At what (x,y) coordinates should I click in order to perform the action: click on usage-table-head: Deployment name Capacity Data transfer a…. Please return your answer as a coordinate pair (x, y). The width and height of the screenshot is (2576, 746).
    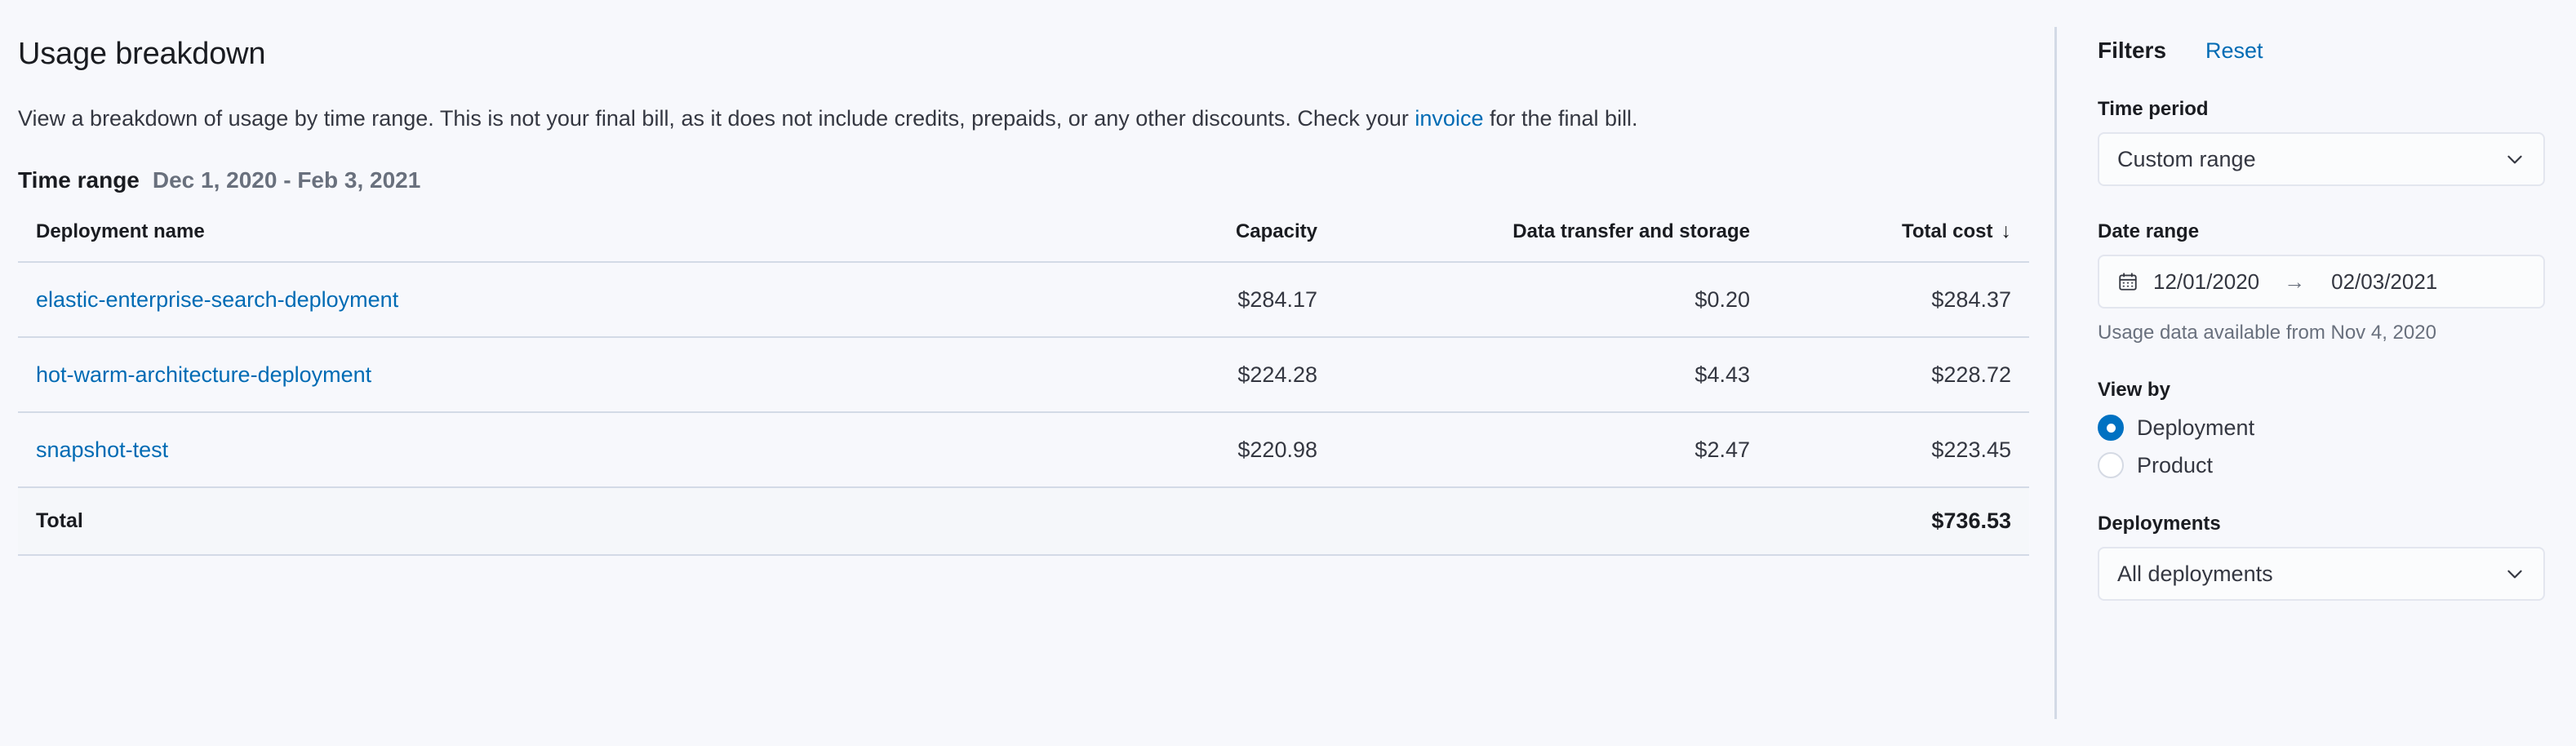
    Looking at the image, I should click on (1023, 241).